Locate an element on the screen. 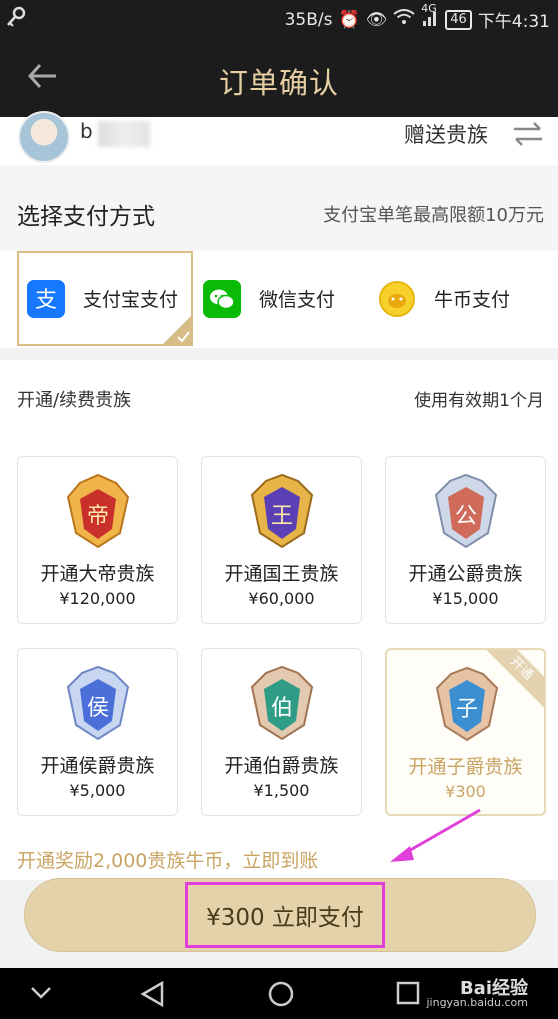 The height and width of the screenshot is (1019, 558). network-type: 4G is located at coordinates (429, 8).